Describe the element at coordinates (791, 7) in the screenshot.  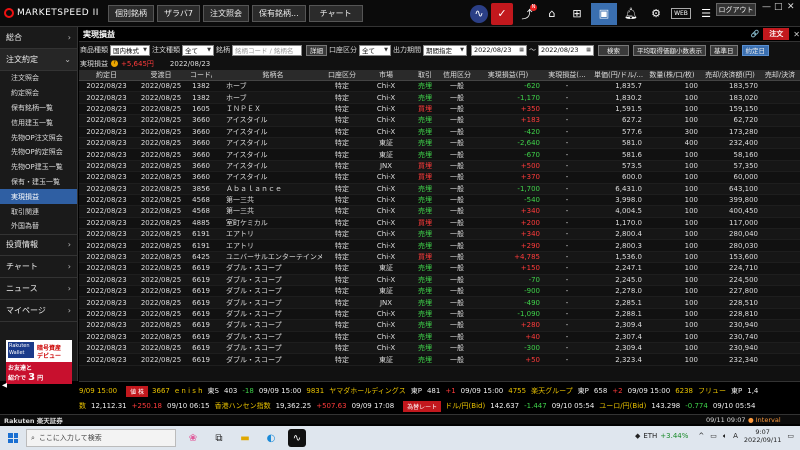
I see `close-icon: ✕` at that location.